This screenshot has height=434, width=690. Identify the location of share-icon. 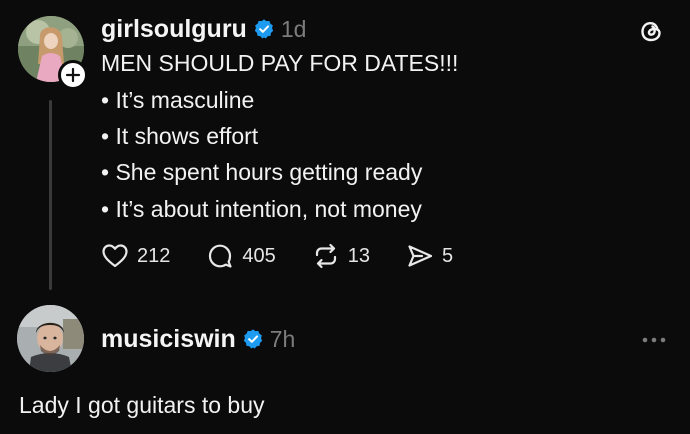
(420, 256).